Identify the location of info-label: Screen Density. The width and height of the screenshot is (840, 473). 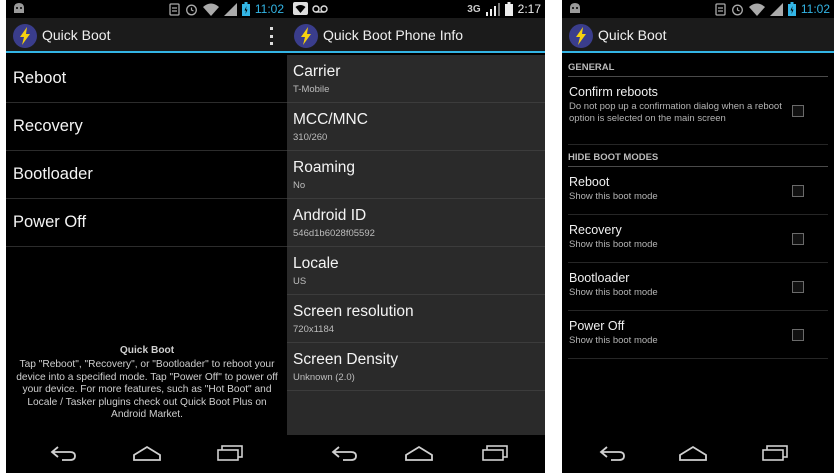
(346, 359).